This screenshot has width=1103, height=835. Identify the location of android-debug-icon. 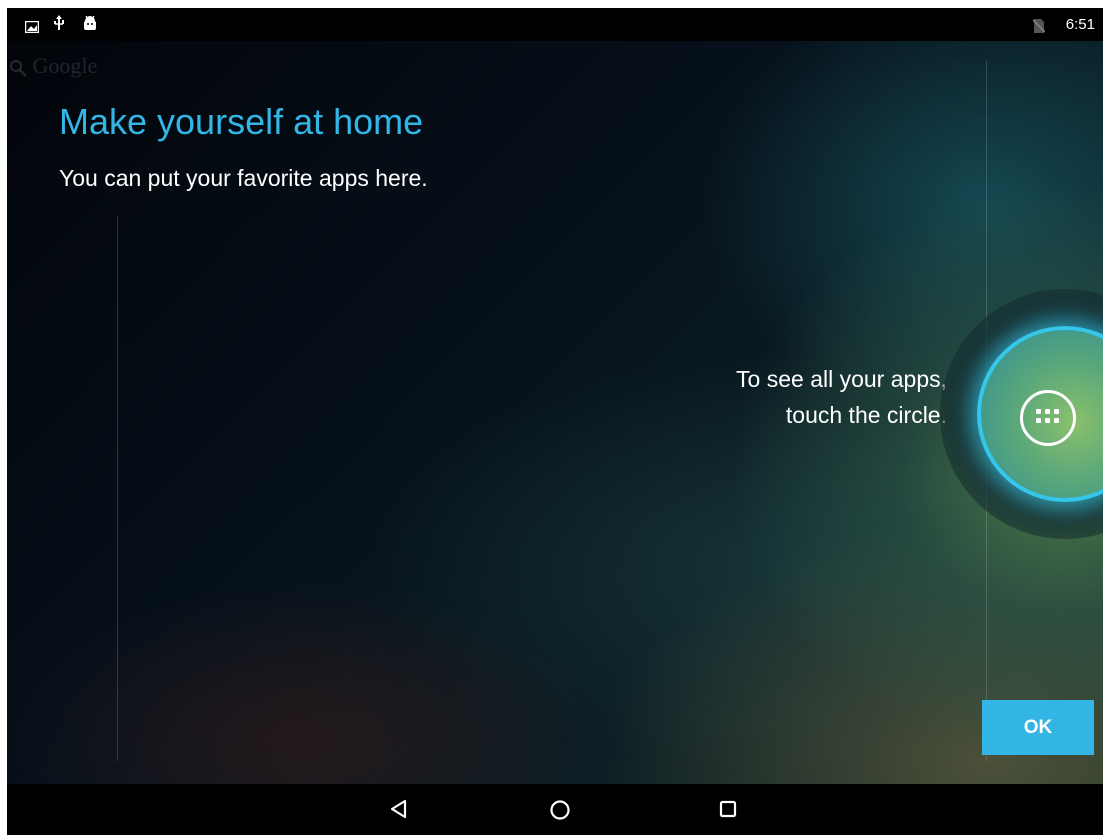
(90, 25).